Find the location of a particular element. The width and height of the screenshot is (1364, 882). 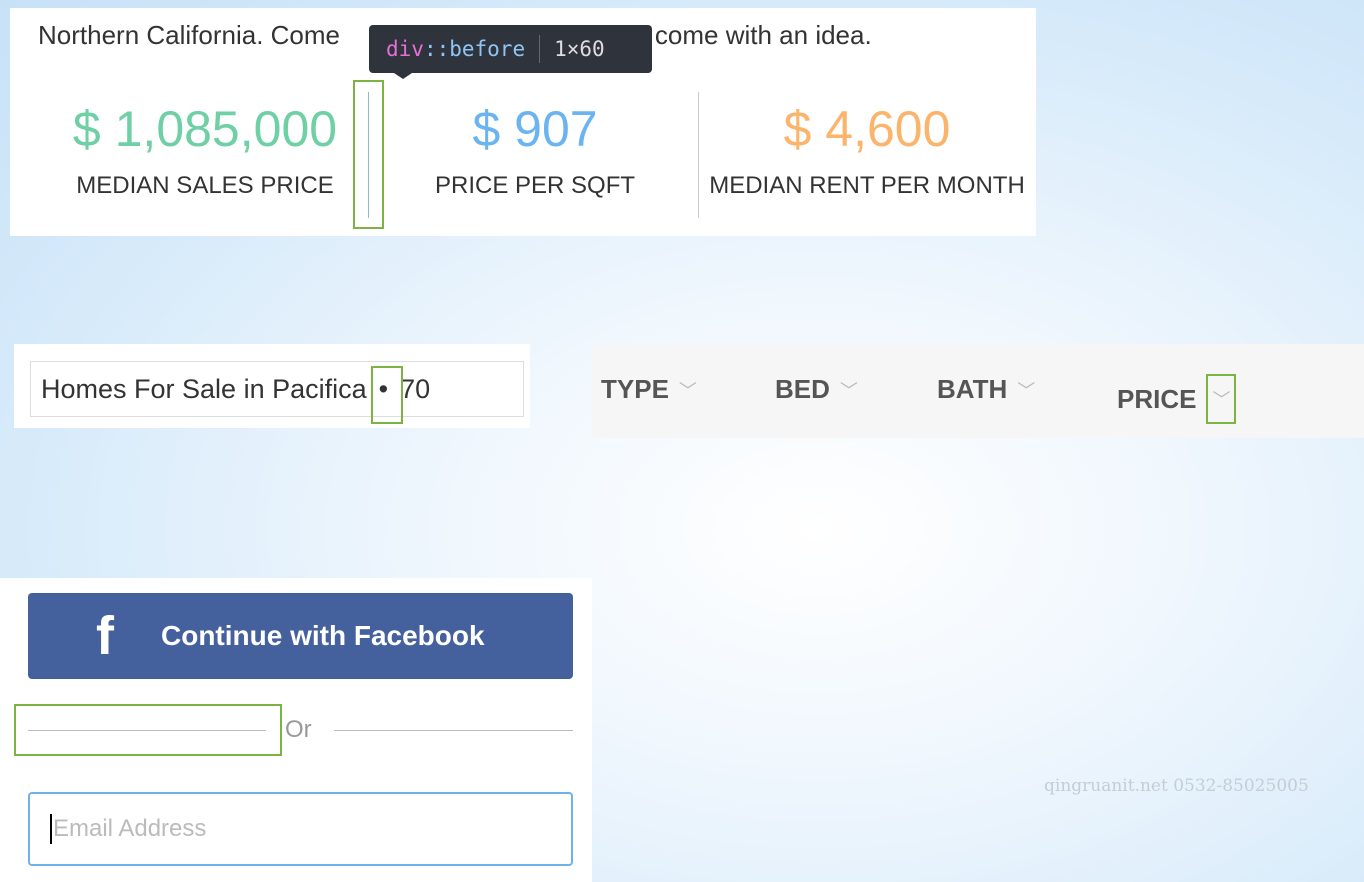

facebook-login-label: Continue with Facebook is located at coordinates (323, 635).